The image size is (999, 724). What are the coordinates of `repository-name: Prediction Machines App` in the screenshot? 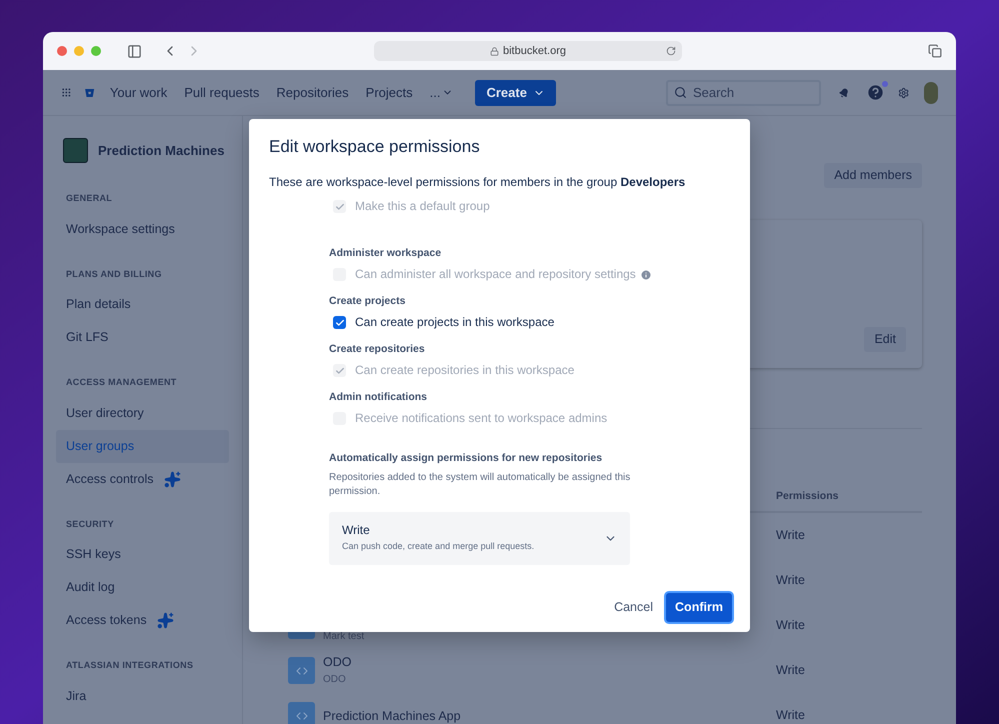 It's located at (550, 716).